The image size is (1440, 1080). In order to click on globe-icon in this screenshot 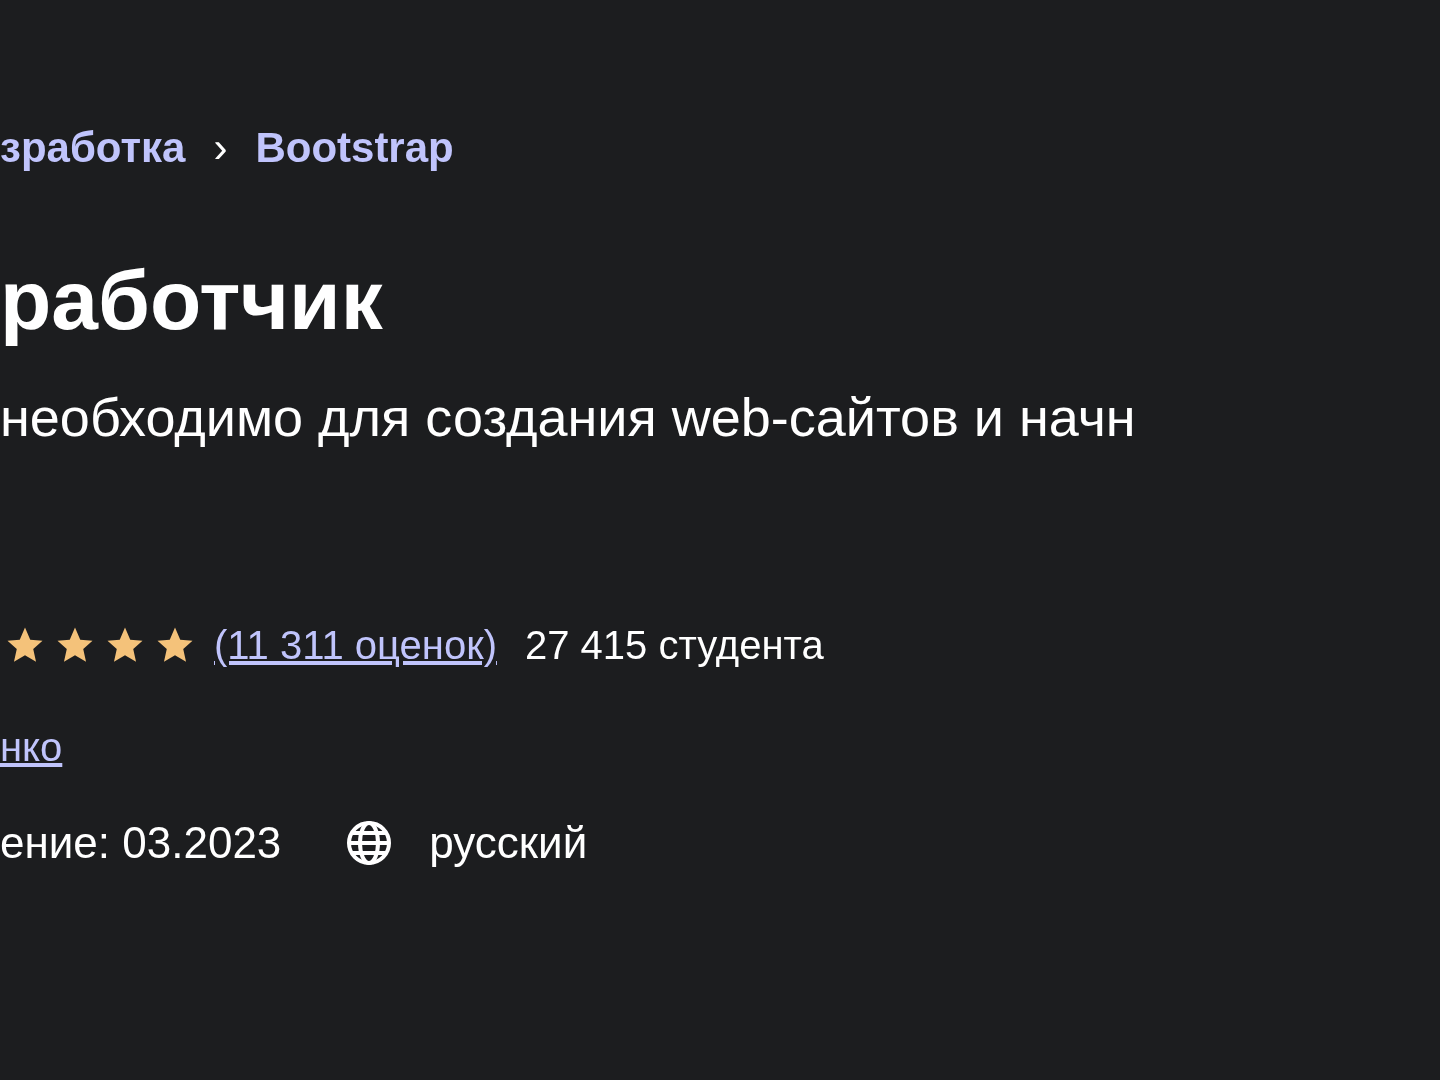, I will do `click(369, 843)`.